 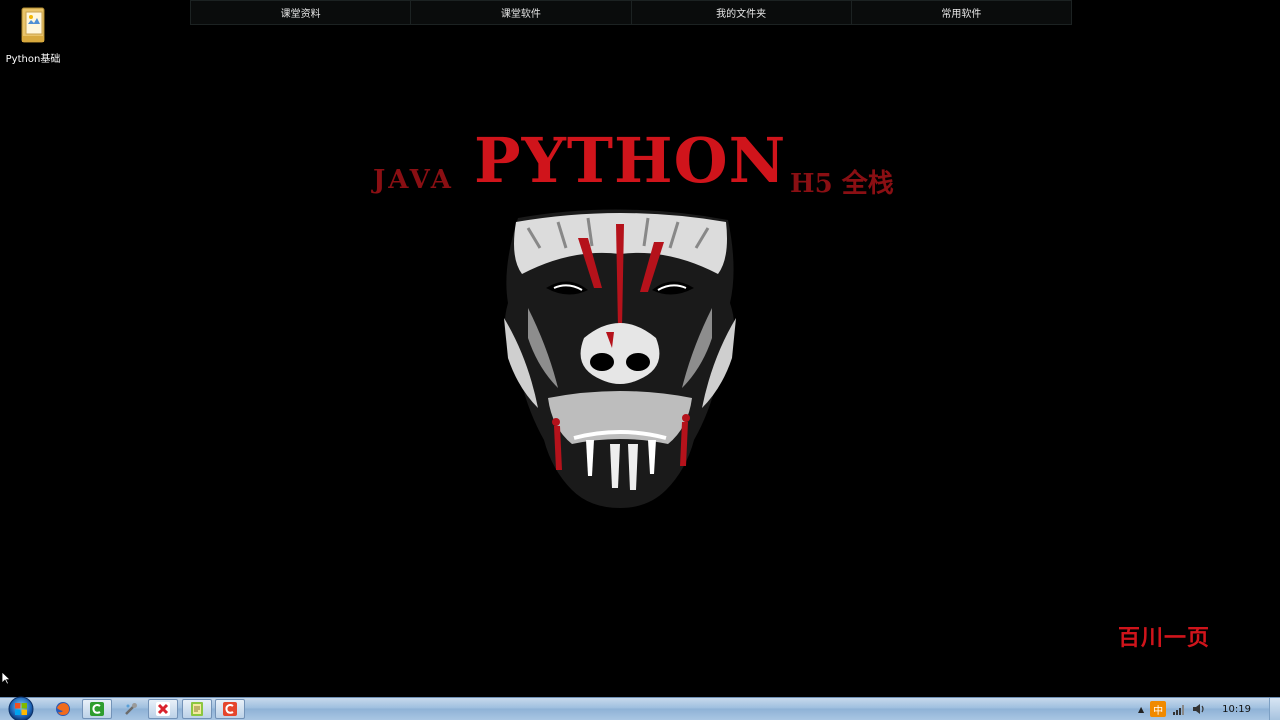 What do you see at coordinates (742, 12) in the screenshot?
I see `toolbar-item-my-folder: 我的文件夹` at bounding box center [742, 12].